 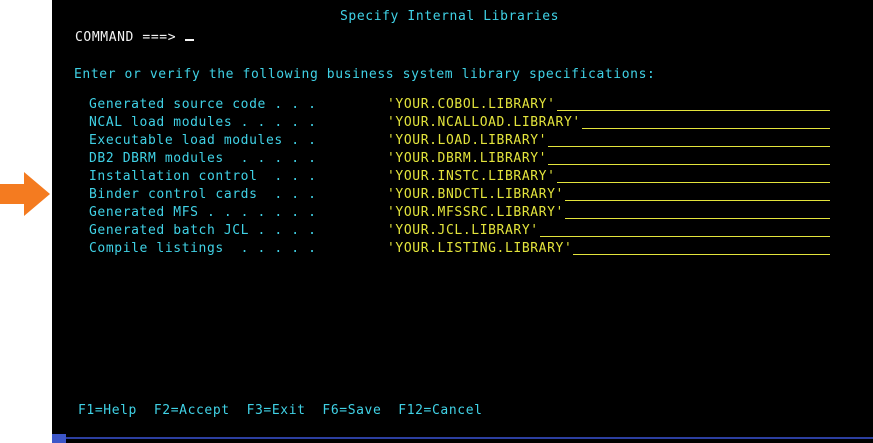 What do you see at coordinates (203, 212) in the screenshot?
I see `field-label-generated-mfs: Generated MFS . . . . . . .` at bounding box center [203, 212].